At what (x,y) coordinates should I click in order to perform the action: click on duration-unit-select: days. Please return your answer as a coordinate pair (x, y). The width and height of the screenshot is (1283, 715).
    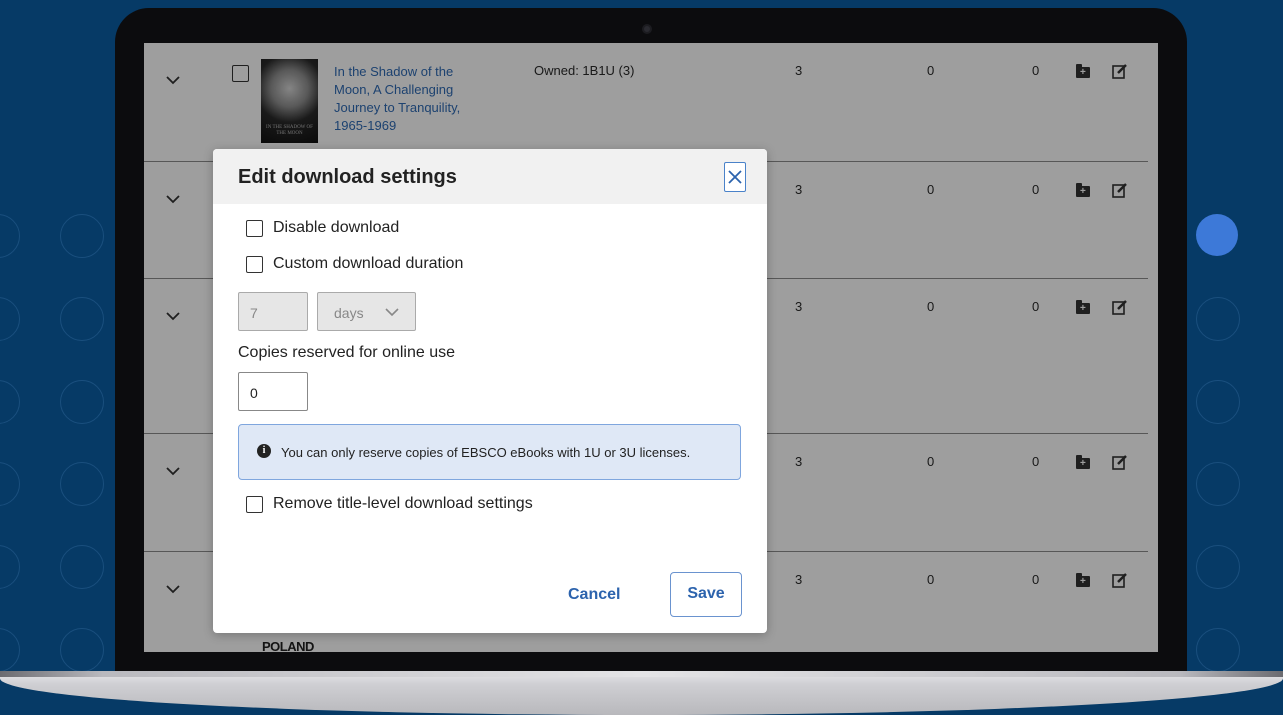
    Looking at the image, I should click on (366, 311).